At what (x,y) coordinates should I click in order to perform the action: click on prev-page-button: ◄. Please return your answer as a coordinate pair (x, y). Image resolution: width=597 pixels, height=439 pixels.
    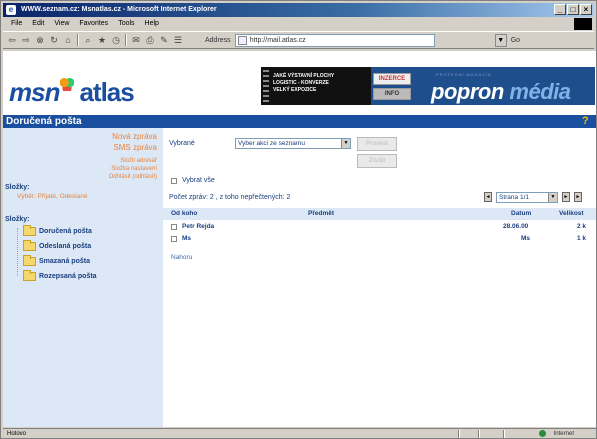
    Looking at the image, I should click on (488, 197).